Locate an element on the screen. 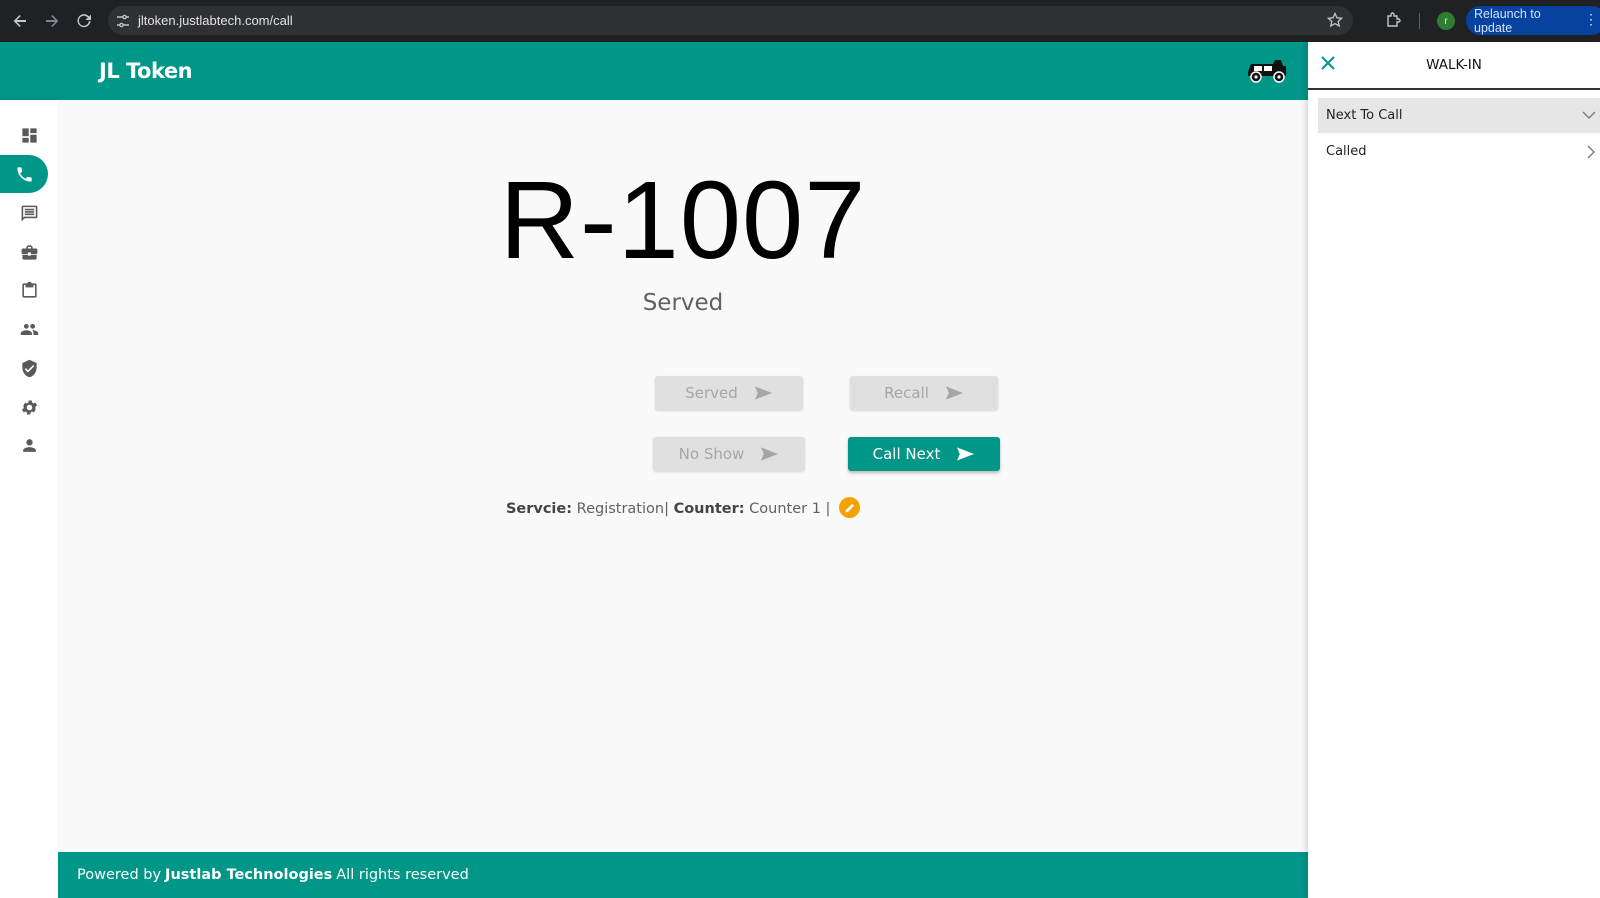  next-to-call-section: Next To Call is located at coordinates (1459, 115).